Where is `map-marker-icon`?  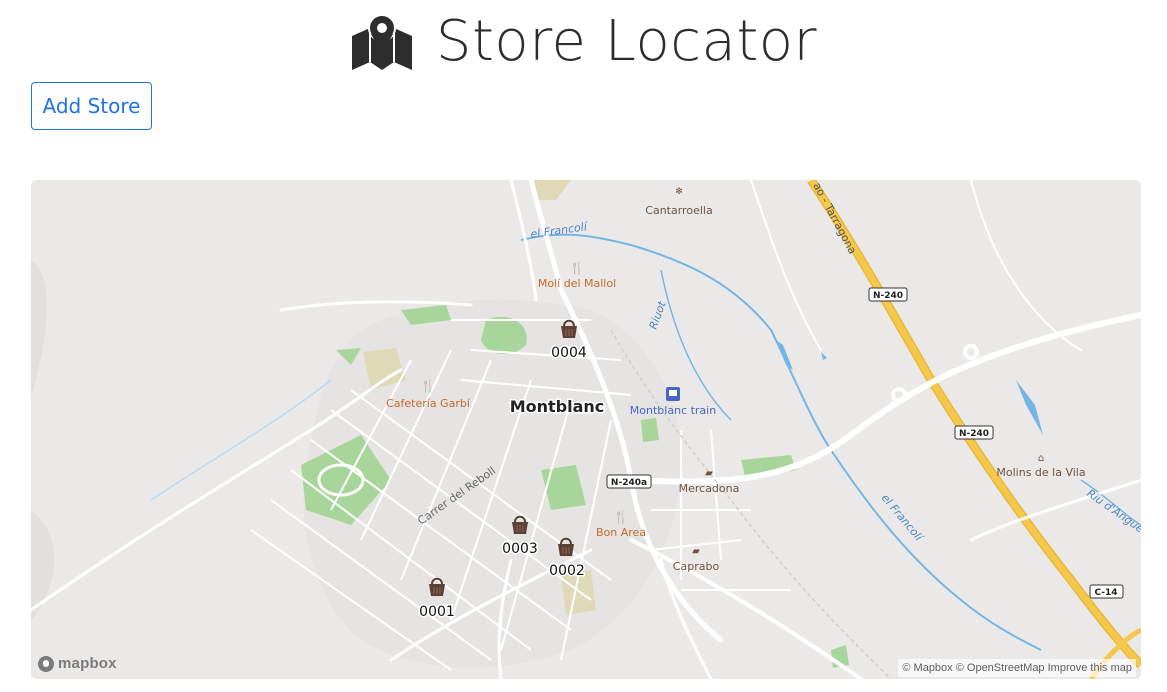 map-marker-icon is located at coordinates (381, 42).